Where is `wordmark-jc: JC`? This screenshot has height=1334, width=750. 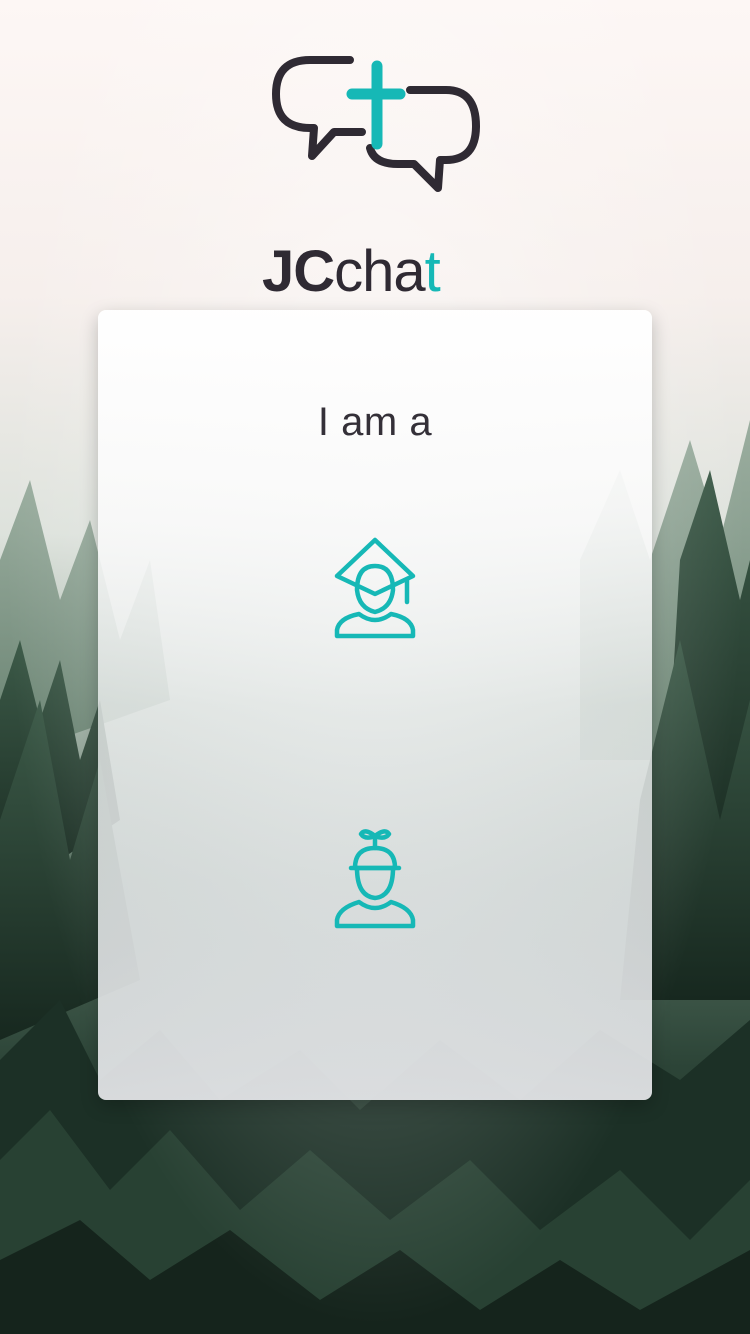
wordmark-jc: JC is located at coordinates (298, 271).